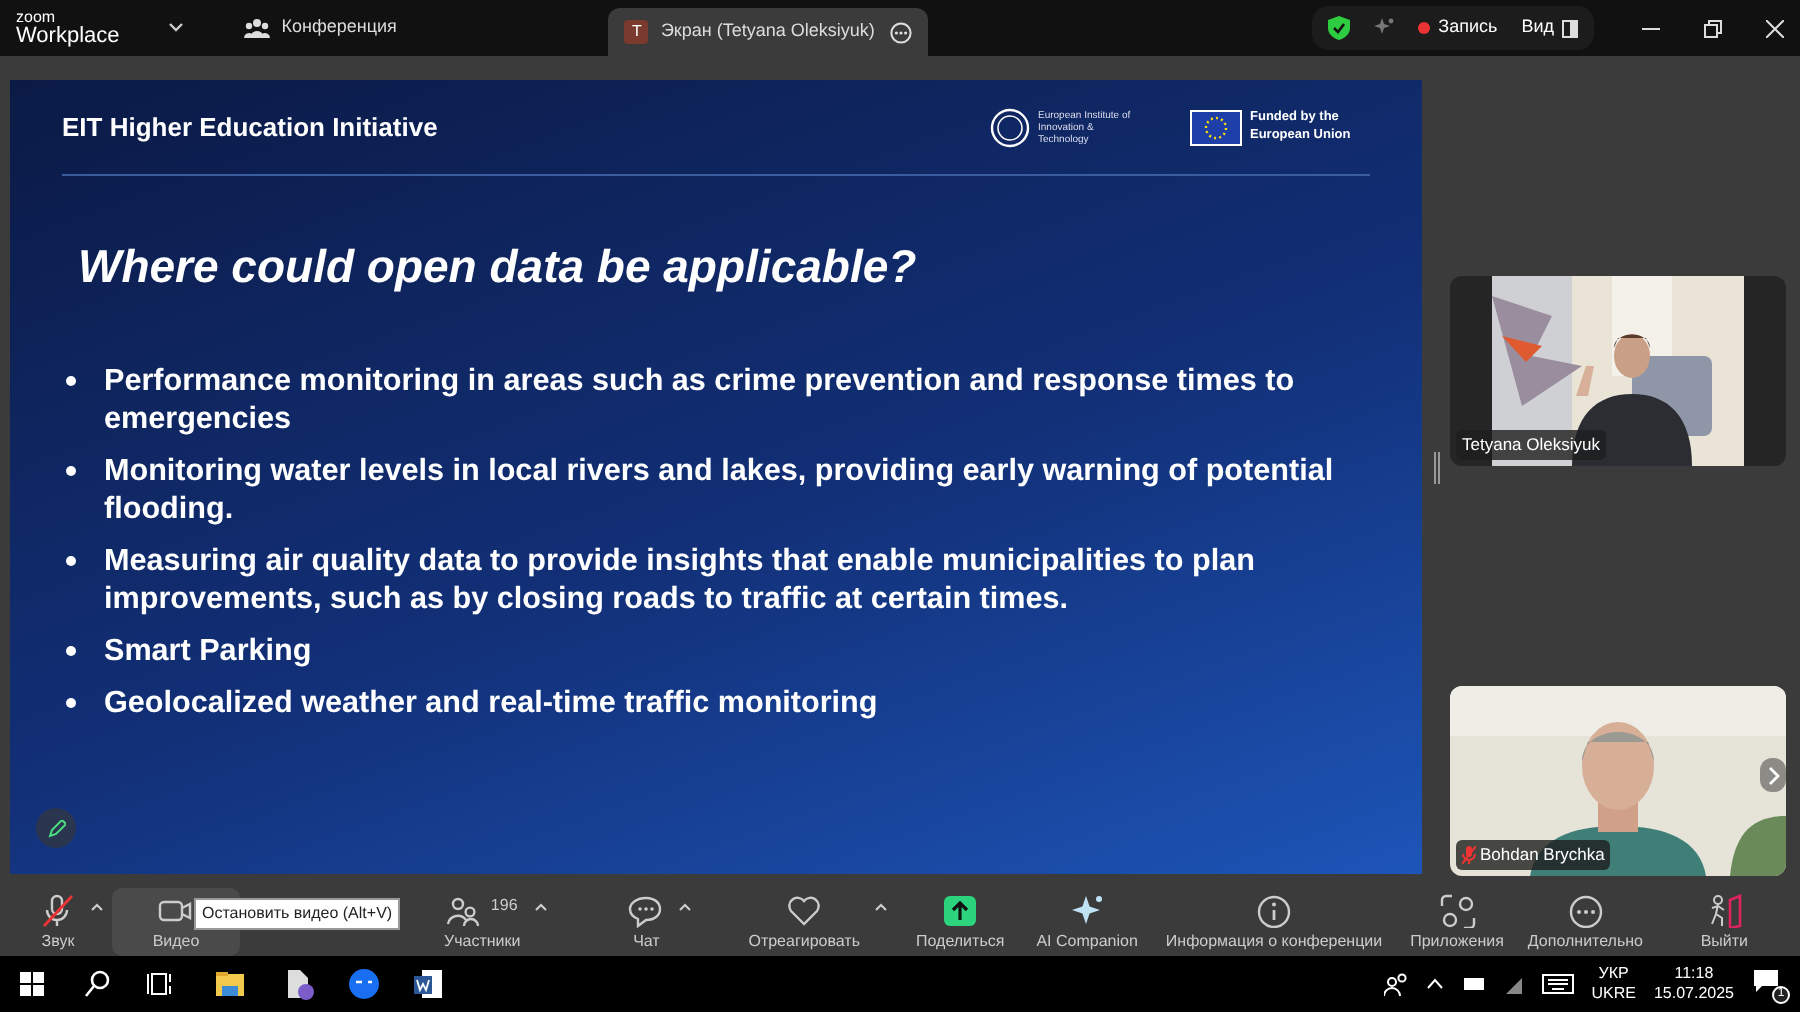 This screenshot has height=1012, width=1800. I want to click on search-icon, so click(98, 984).